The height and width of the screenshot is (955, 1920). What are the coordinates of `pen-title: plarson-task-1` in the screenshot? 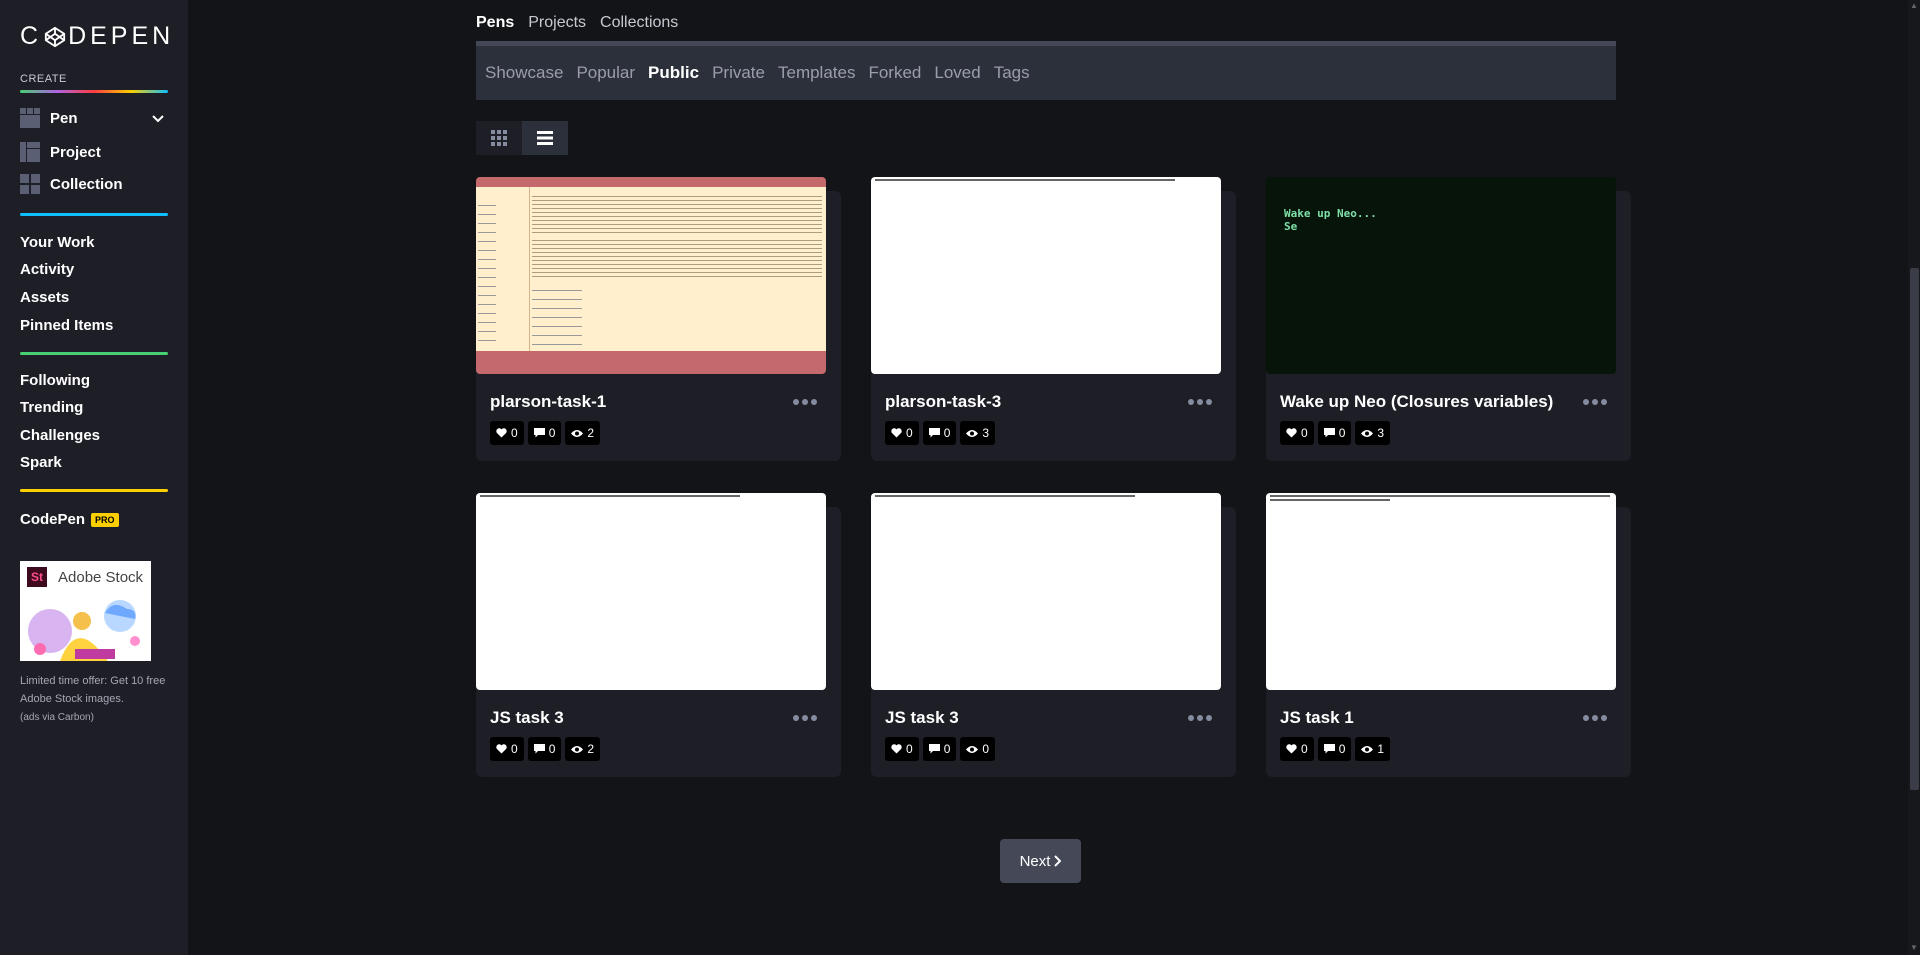 It's located at (548, 402).